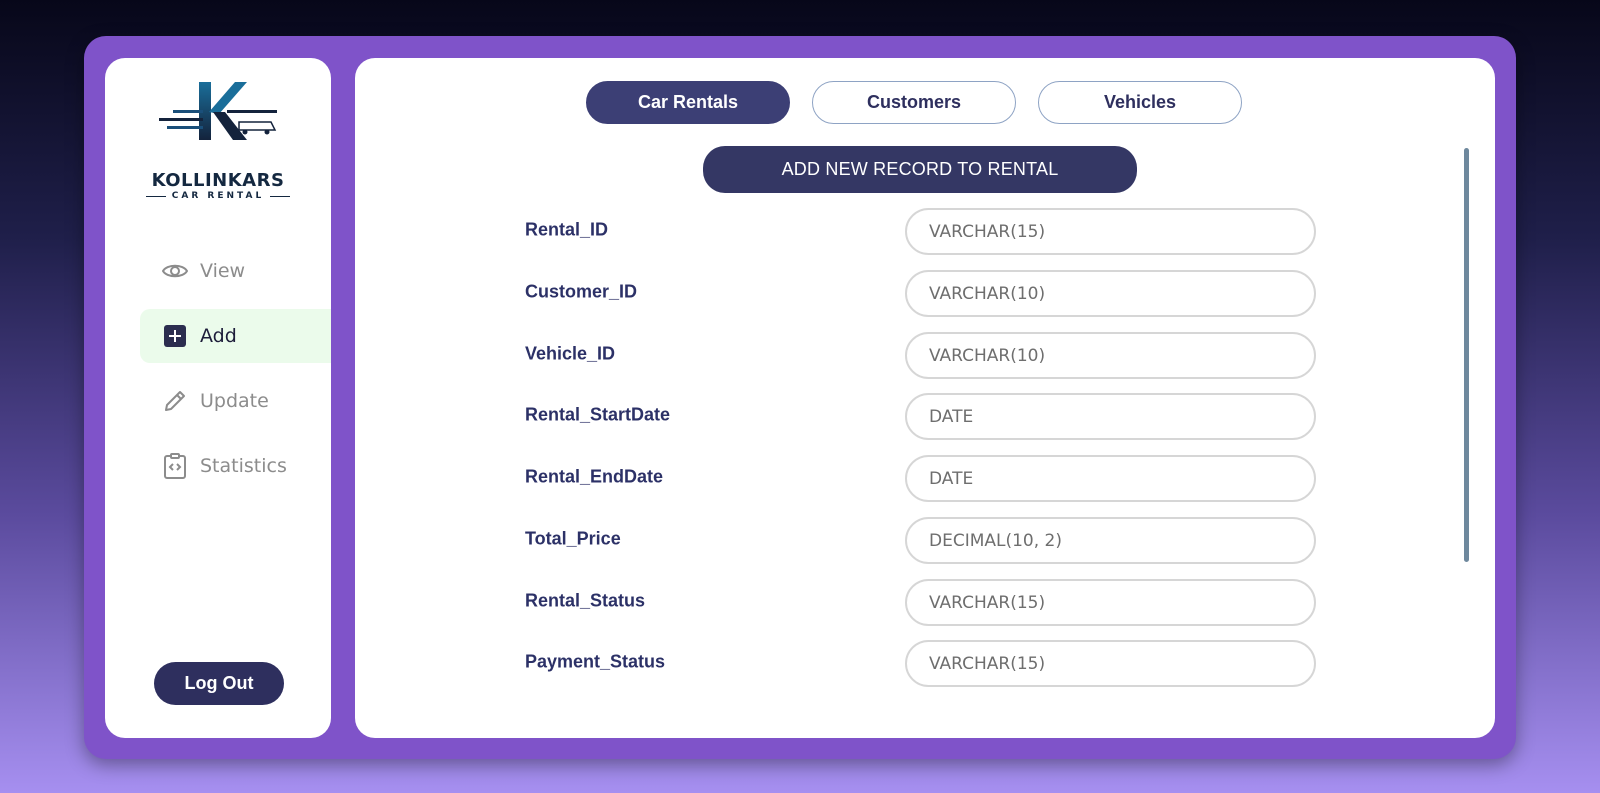  I want to click on tab-bar: Car Rentals Customers Vehicles, so click(914, 102).